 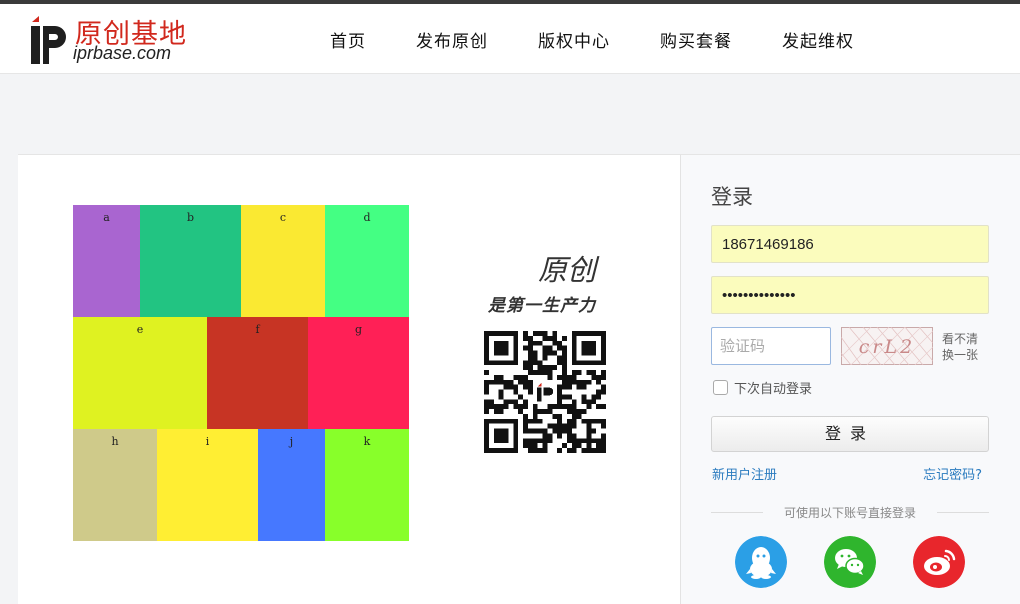 What do you see at coordinates (283, 217) in the screenshot?
I see `grid-cell-label: c` at bounding box center [283, 217].